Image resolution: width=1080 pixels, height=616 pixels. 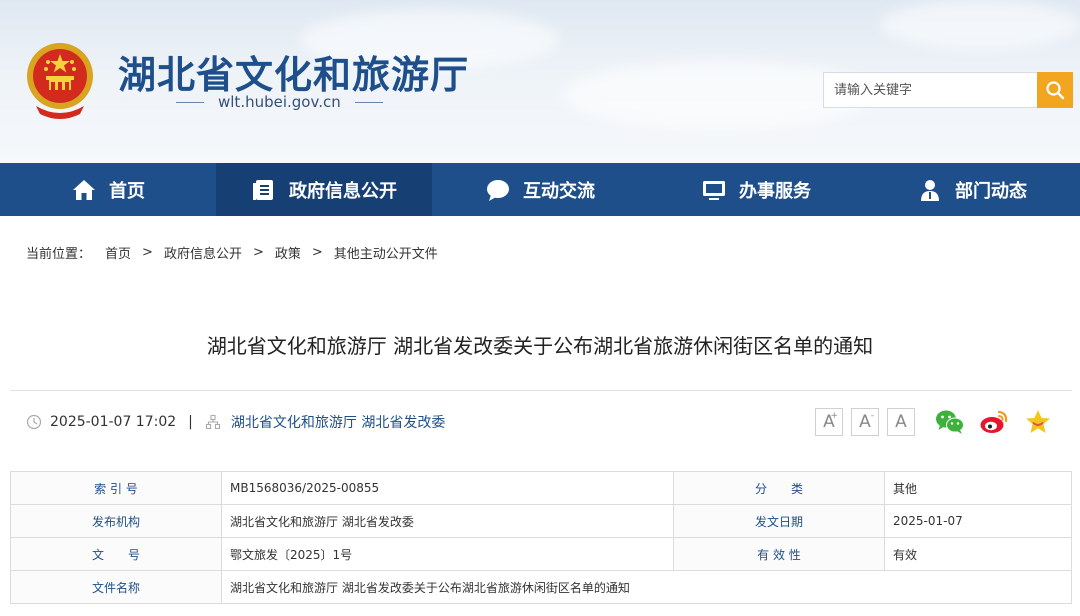 I want to click on chat-bubble-icon, so click(x=498, y=190).